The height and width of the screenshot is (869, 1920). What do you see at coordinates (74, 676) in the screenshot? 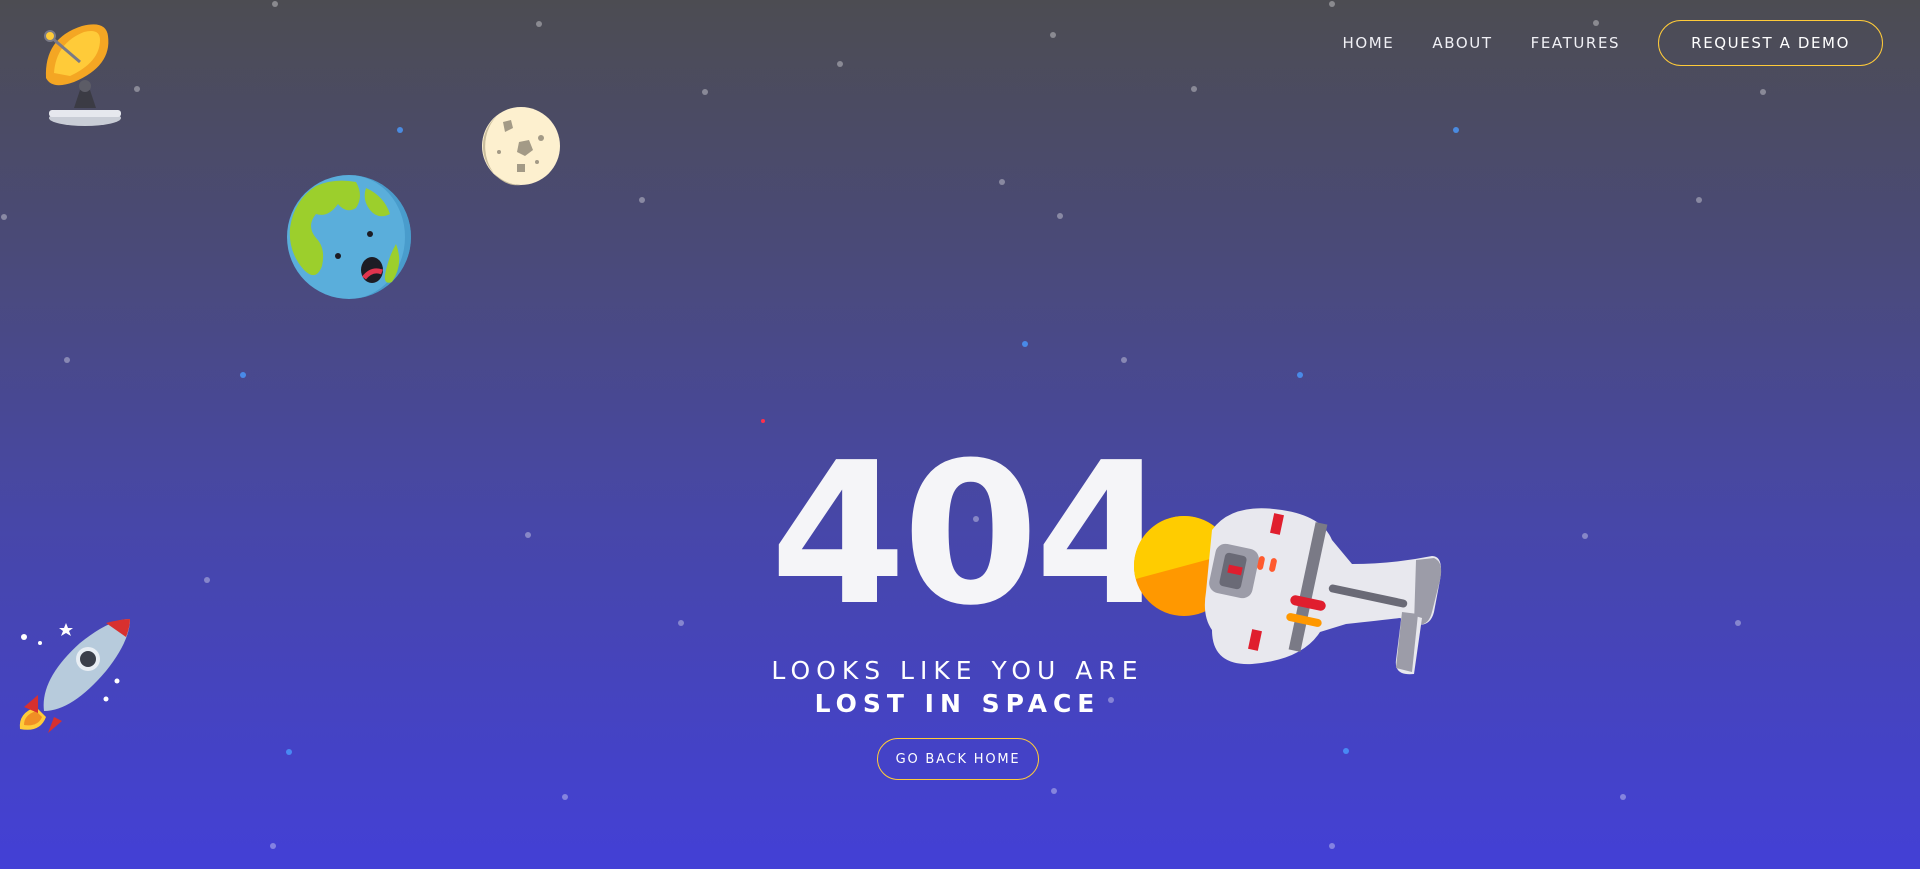
I see `rocket-icon` at bounding box center [74, 676].